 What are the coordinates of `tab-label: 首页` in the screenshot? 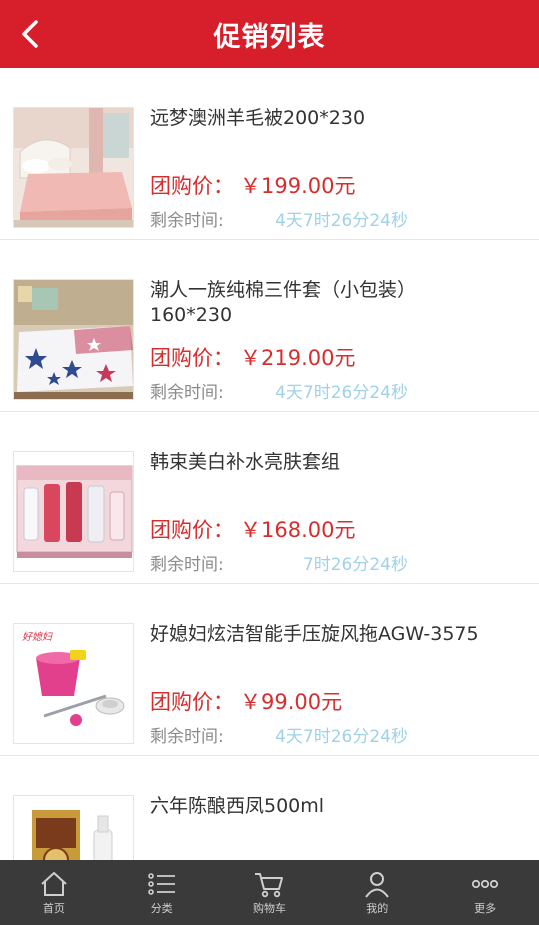 It's located at (53, 908).